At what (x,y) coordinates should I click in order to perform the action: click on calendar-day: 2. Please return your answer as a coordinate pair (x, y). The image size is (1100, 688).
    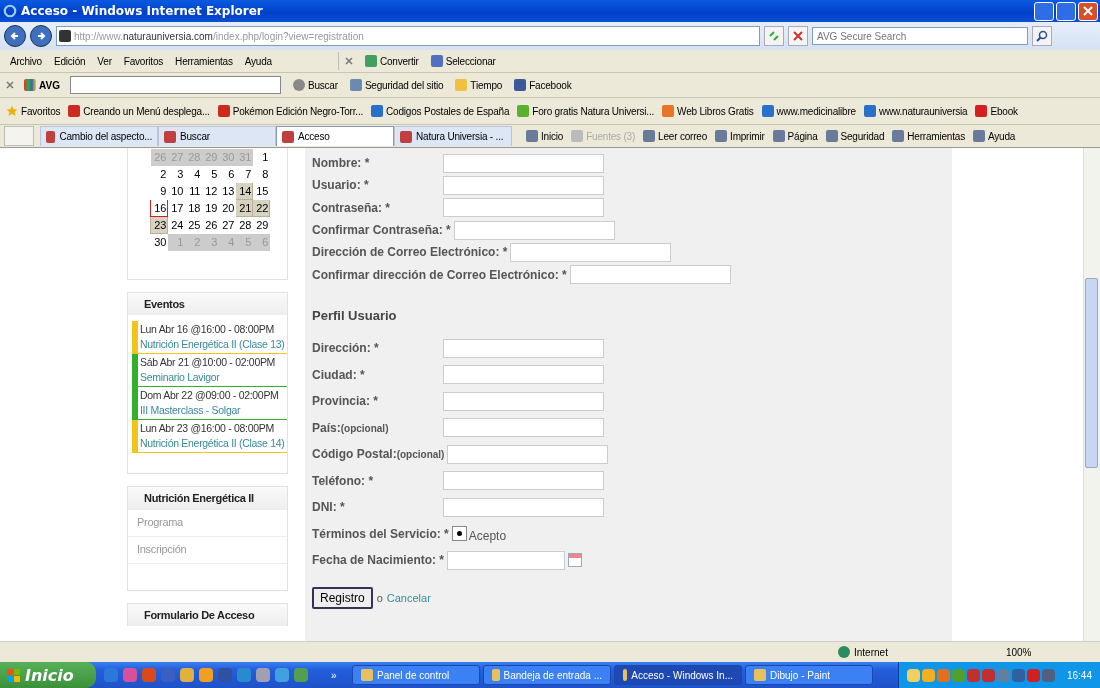
    Looking at the image, I should click on (159, 174).